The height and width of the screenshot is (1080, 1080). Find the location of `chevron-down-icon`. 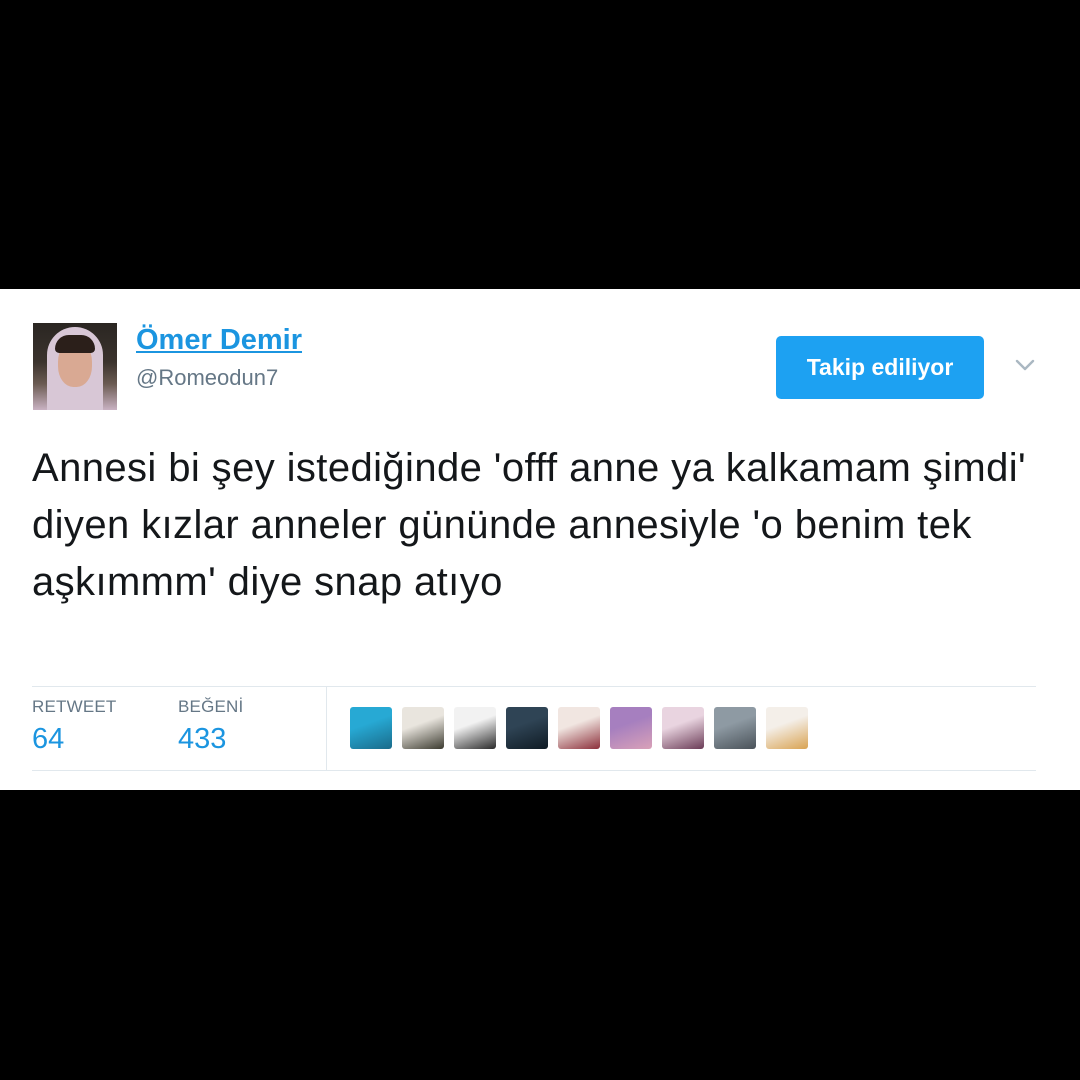

chevron-down-icon is located at coordinates (1025, 365).